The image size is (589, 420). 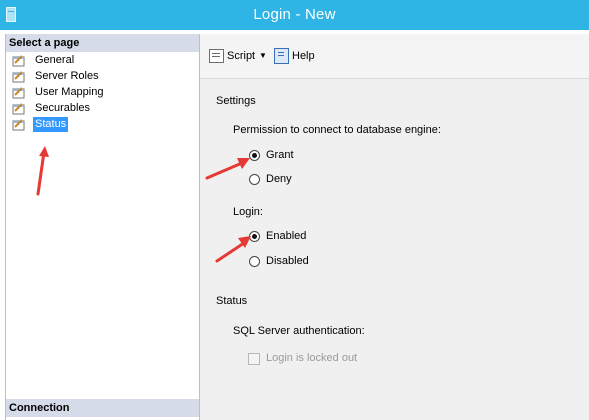 I want to click on sidebar-item-label: General, so click(x=55, y=60).